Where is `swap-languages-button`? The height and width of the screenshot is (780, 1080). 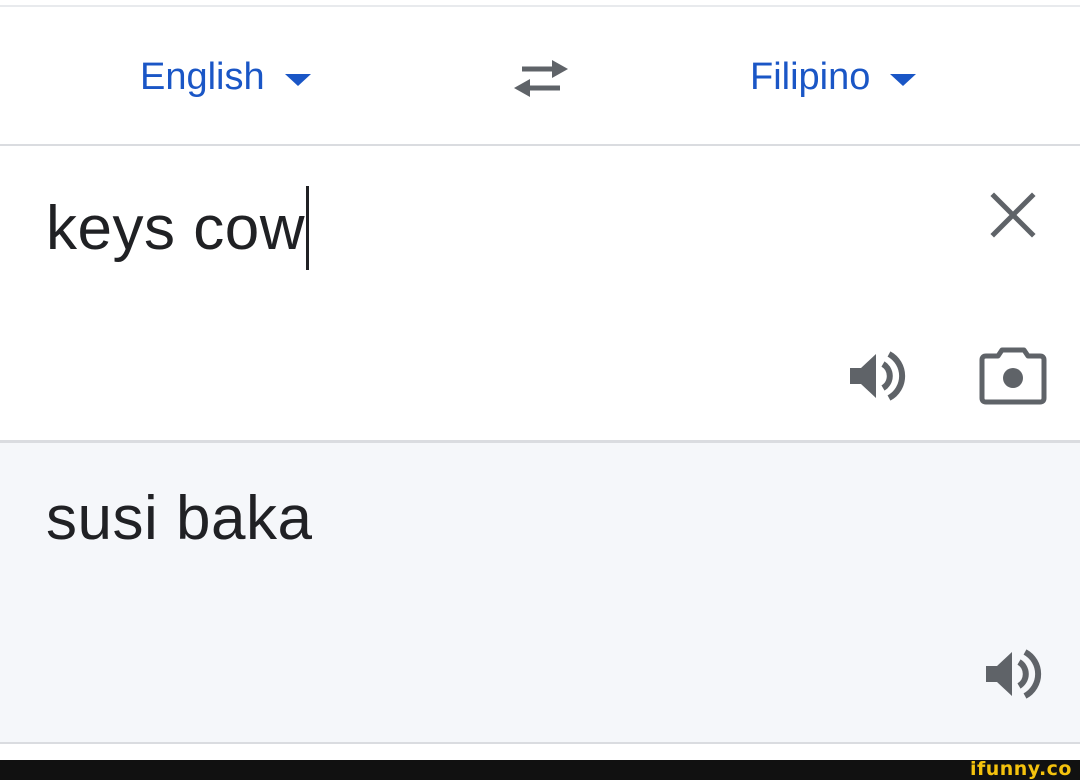
swap-languages-button is located at coordinates (541, 82).